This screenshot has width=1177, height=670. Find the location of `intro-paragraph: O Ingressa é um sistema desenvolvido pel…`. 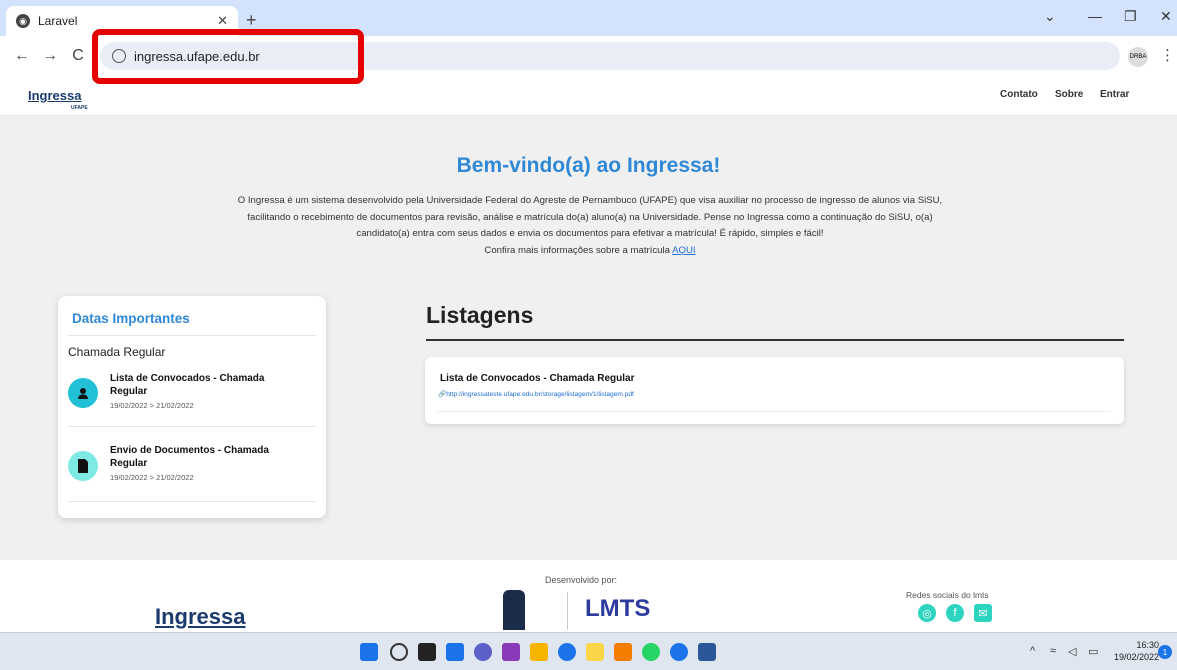

intro-paragraph: O Ingressa é um sistema desenvolvido pel… is located at coordinates (590, 226).